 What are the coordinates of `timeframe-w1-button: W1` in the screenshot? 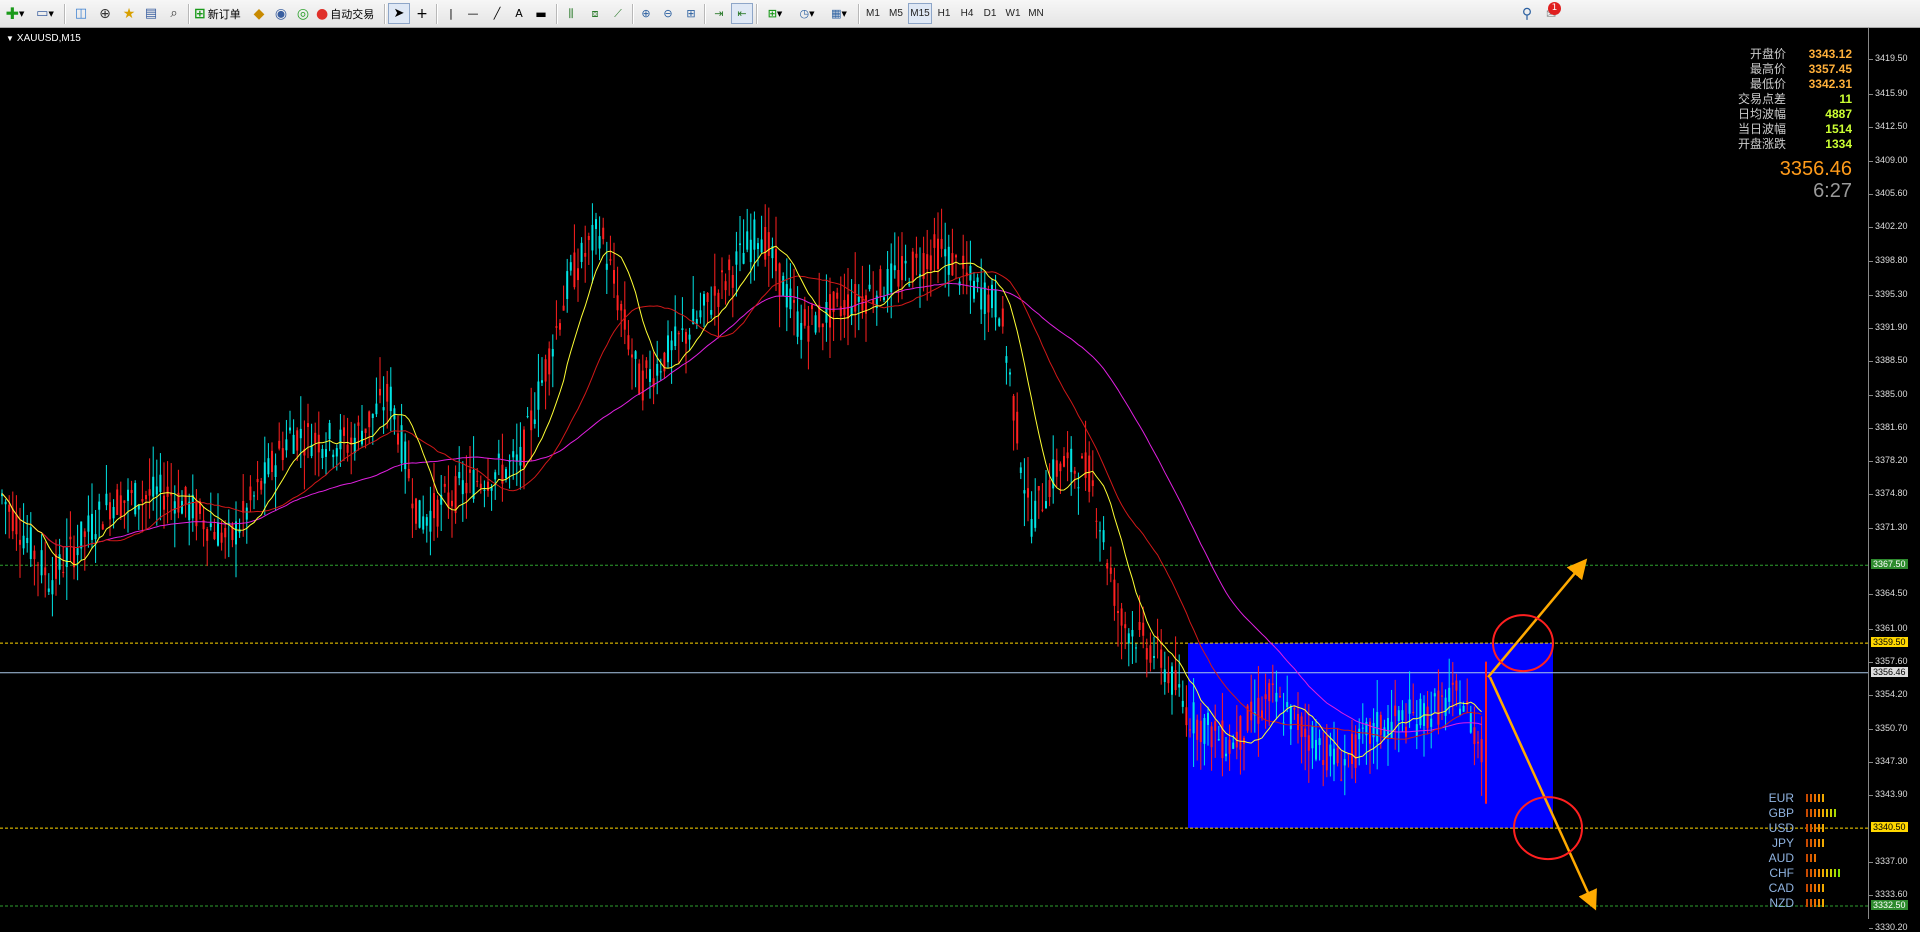 It's located at (1013, 13).